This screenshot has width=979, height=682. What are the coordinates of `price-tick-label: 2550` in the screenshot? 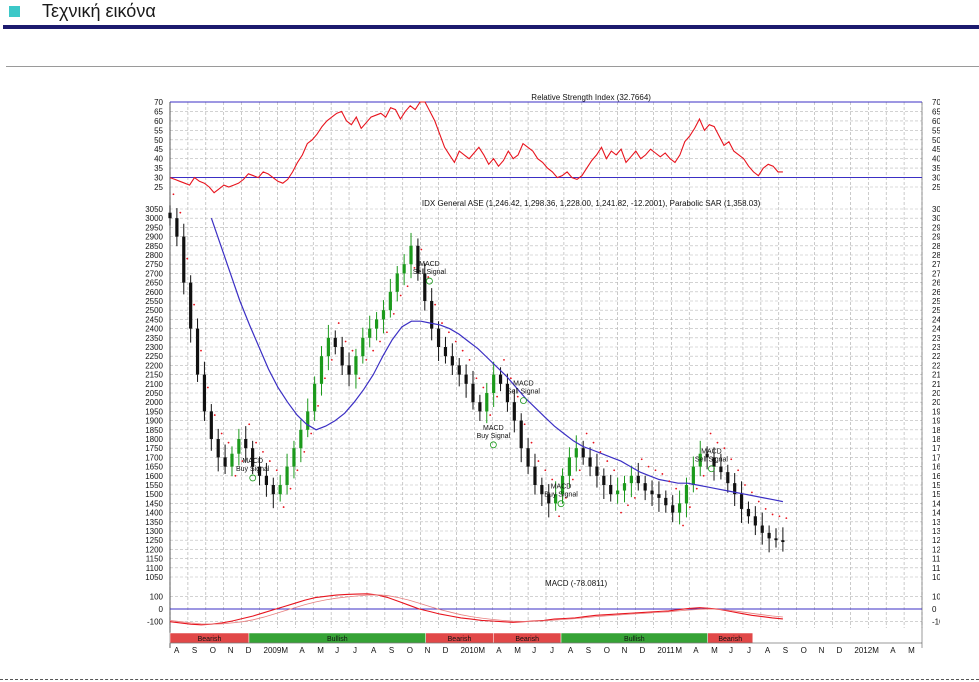 It's located at (154, 301).